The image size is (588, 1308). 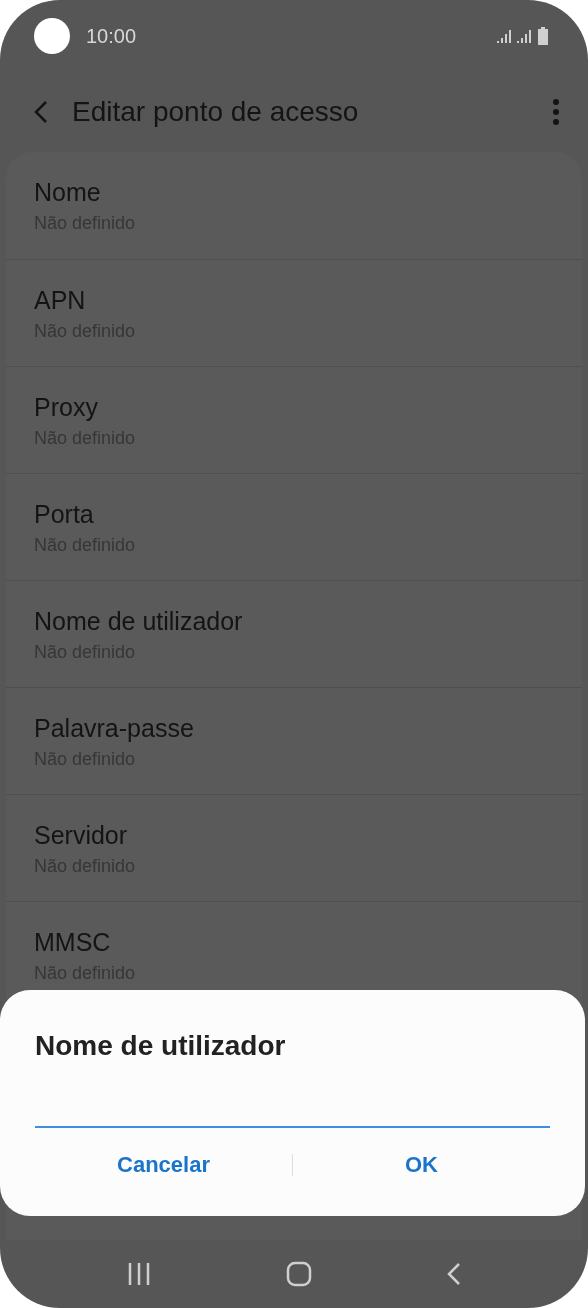 What do you see at coordinates (294, 728) in the screenshot?
I see `setting-title: Palavra-passe` at bounding box center [294, 728].